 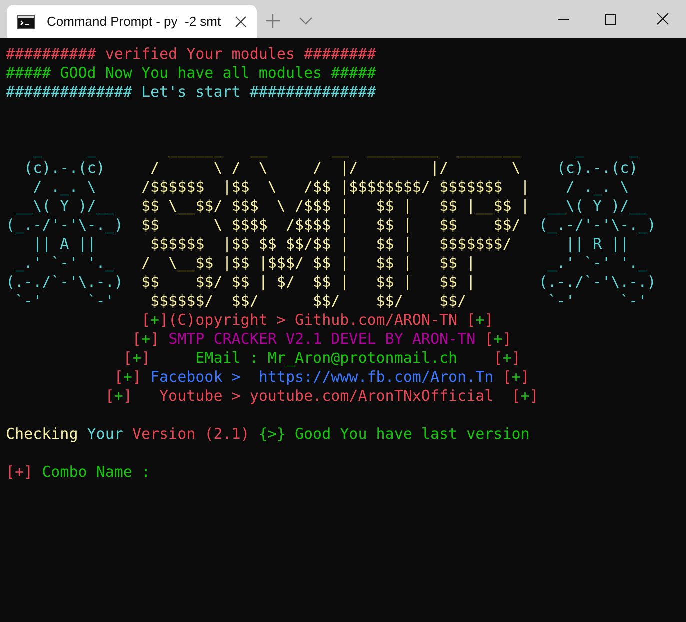 What do you see at coordinates (20, 472) in the screenshot?
I see `console-text: [+]` at bounding box center [20, 472].